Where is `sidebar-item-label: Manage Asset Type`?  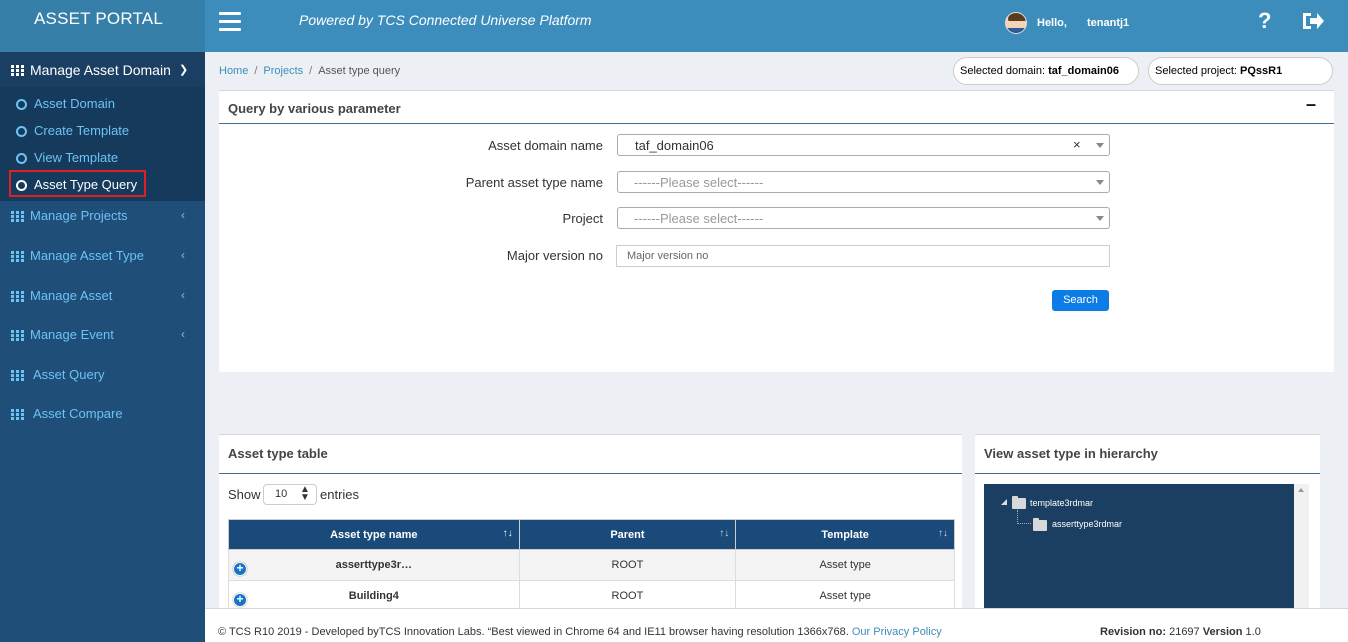
sidebar-item-label: Manage Asset Type is located at coordinates (87, 255).